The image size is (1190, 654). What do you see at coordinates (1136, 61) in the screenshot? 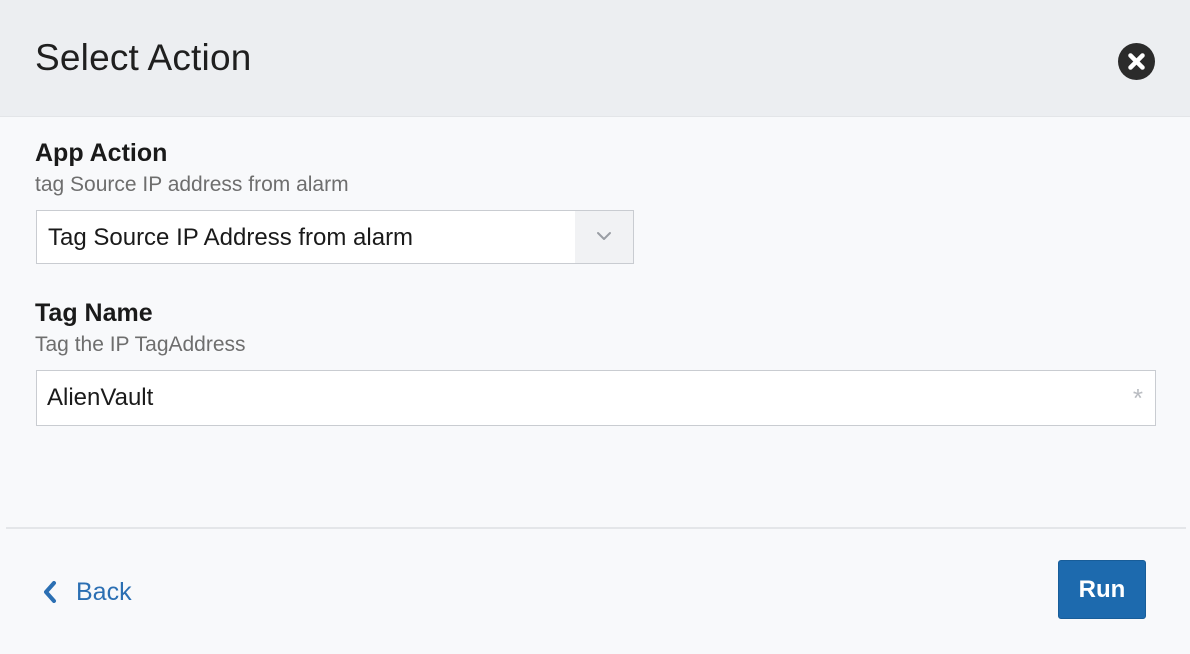
I see `close-icon` at bounding box center [1136, 61].